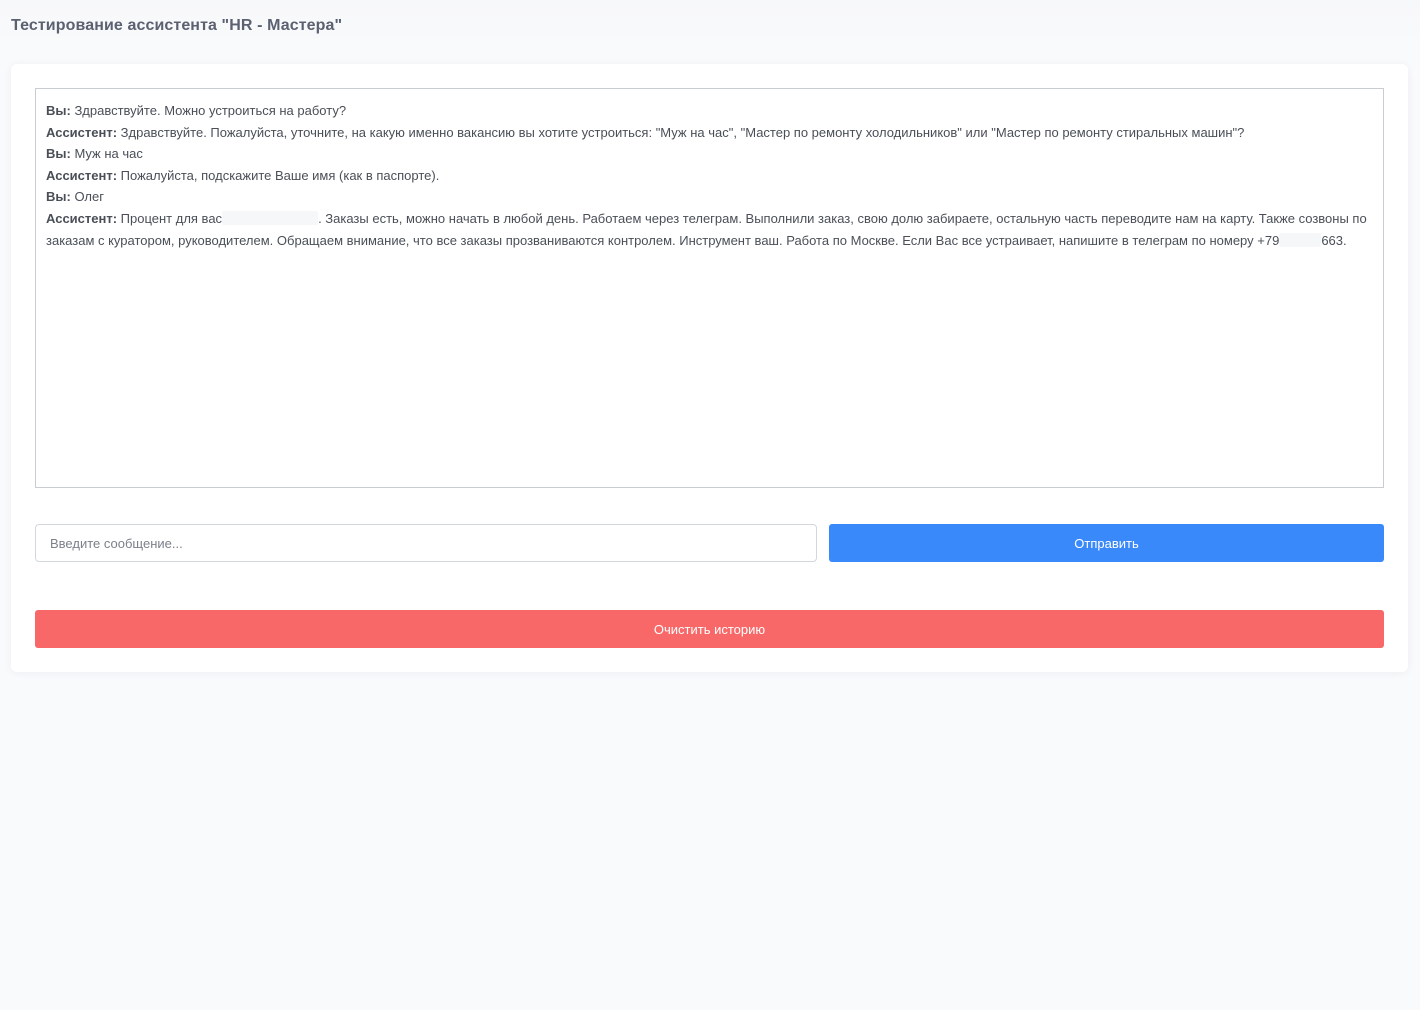 Image resolution: width=1420 pixels, height=1010 pixels. What do you see at coordinates (1334, 240) in the screenshot?
I see `message-text: 663.` at bounding box center [1334, 240].